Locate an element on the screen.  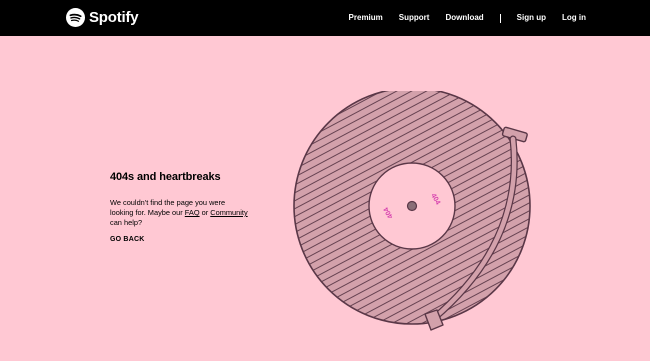
nav-premium-link: Premium is located at coordinates (366, 18).